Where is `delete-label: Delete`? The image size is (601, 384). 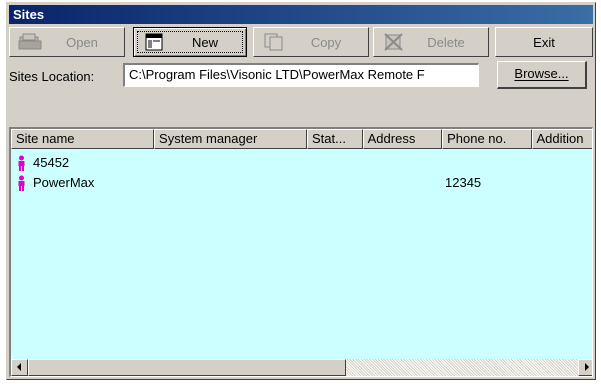
delete-label: Delete is located at coordinates (446, 42).